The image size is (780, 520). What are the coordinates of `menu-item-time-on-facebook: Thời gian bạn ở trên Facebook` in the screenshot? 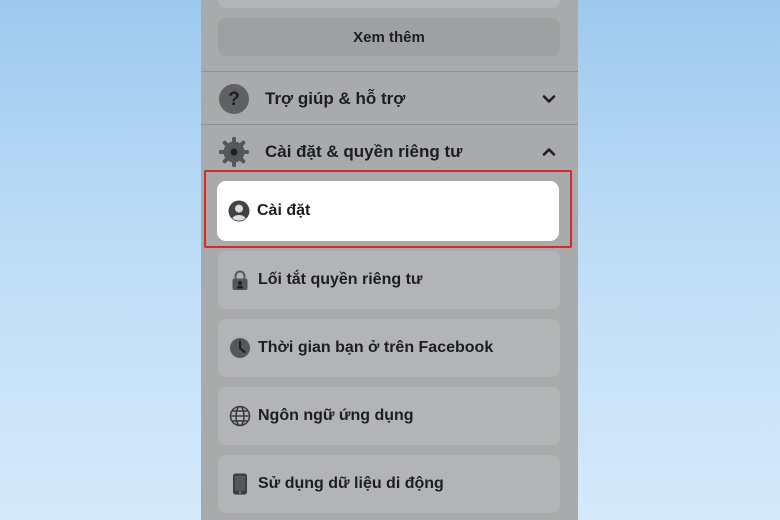 It's located at (389, 348).